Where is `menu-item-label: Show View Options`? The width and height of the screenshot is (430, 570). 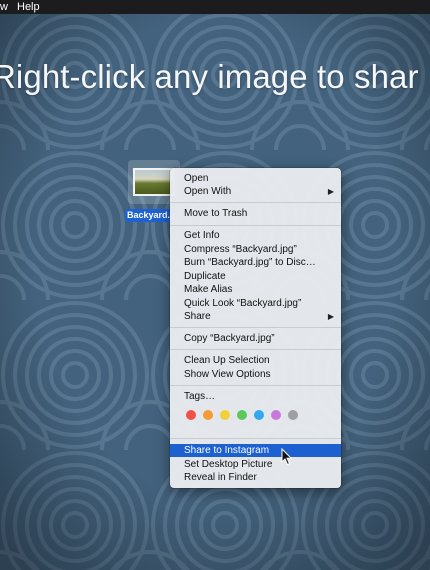 menu-item-label: Show View Options is located at coordinates (227, 374).